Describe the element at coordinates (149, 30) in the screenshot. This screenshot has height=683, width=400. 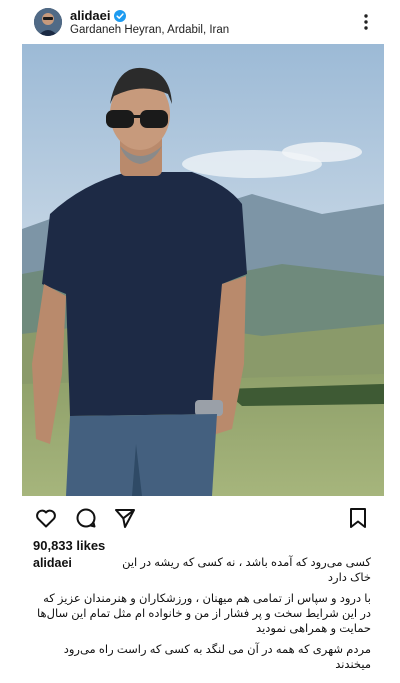
I see `location-link: Gardaneh Heyran, Ardabil, Iran` at that location.